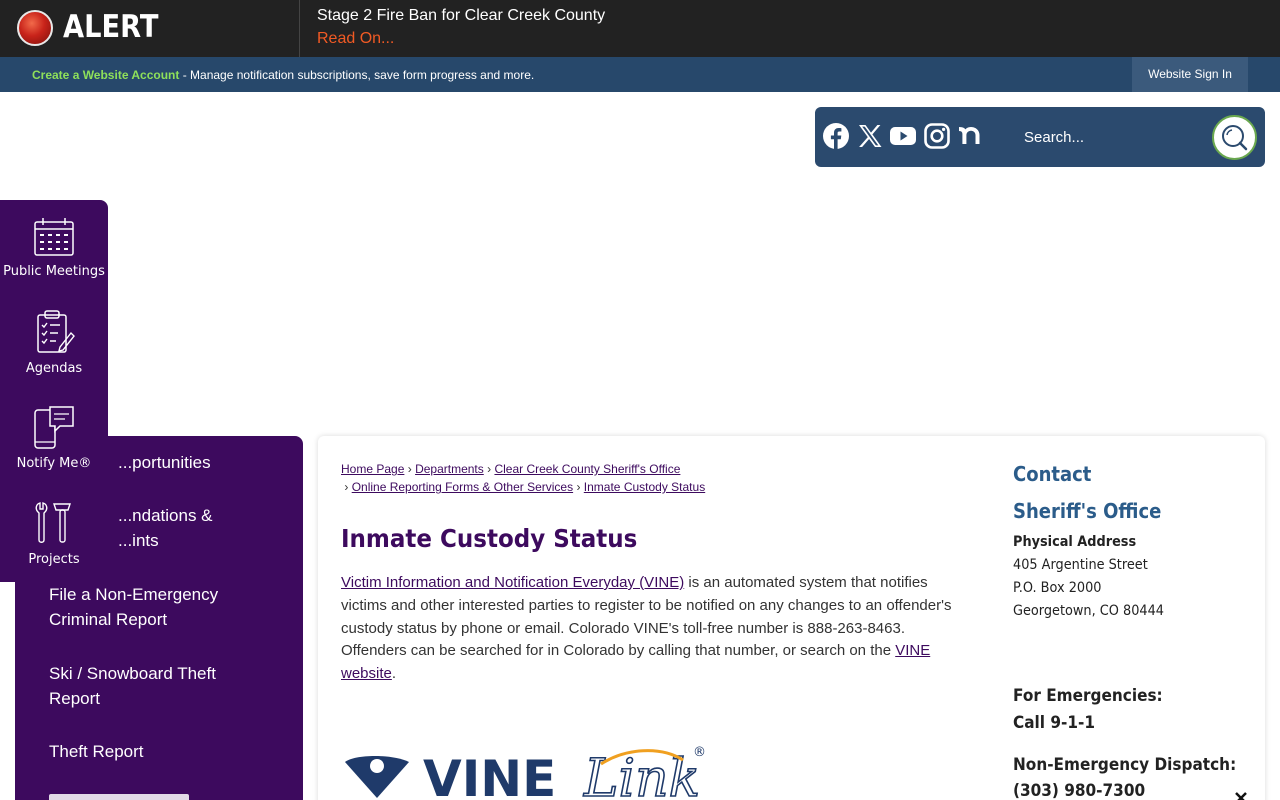 The width and height of the screenshot is (1280, 800). I want to click on side-menu-item-partial, so click(119, 797).